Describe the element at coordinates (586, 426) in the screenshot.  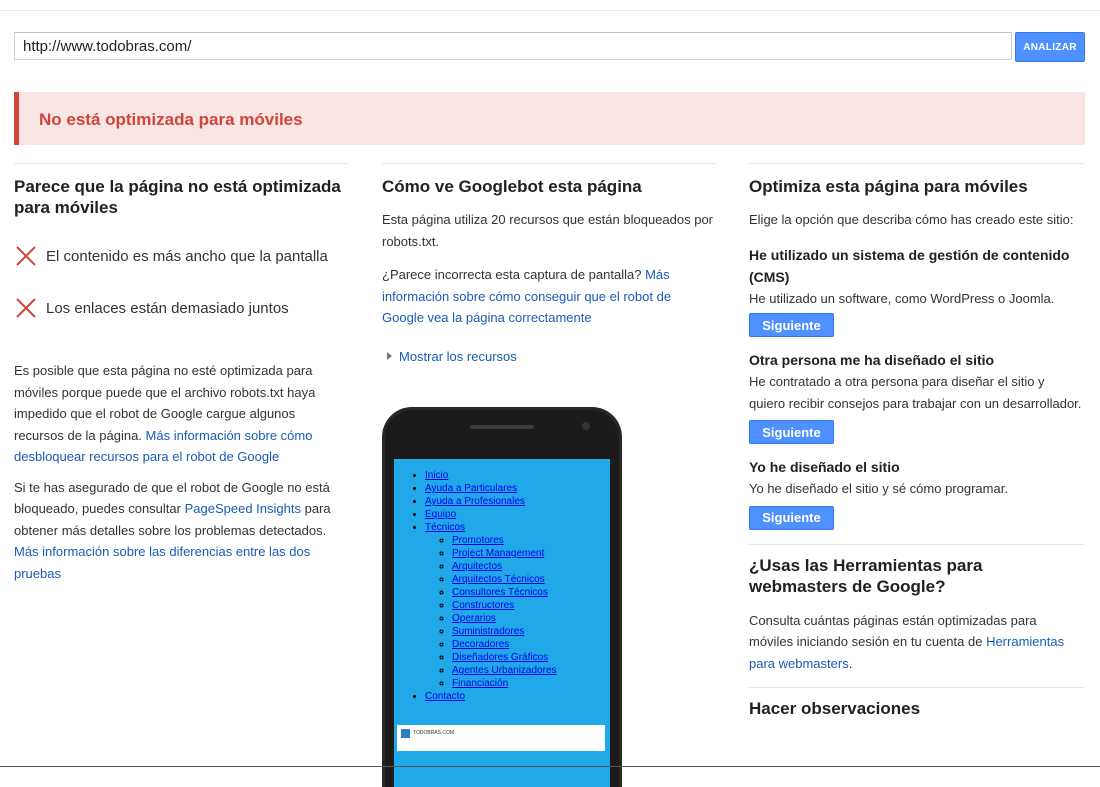
I see `phone-camera` at that location.